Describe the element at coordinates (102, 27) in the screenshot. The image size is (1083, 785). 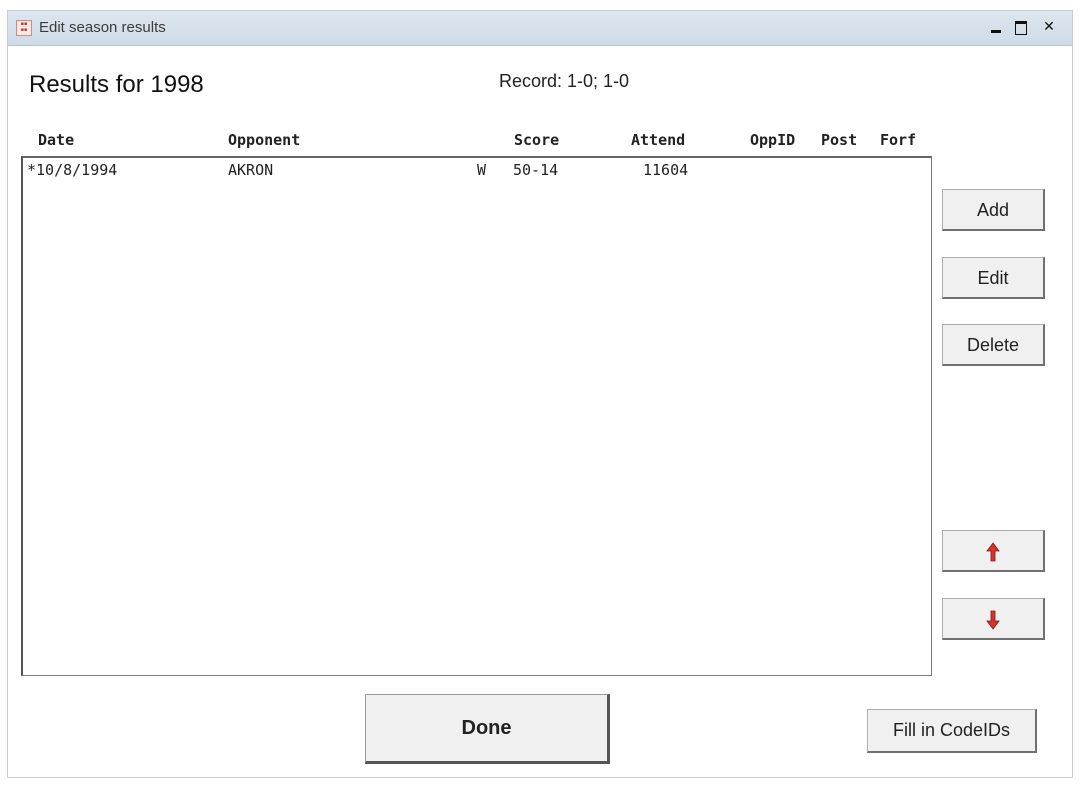
I see `window-title: Edit season results` at that location.